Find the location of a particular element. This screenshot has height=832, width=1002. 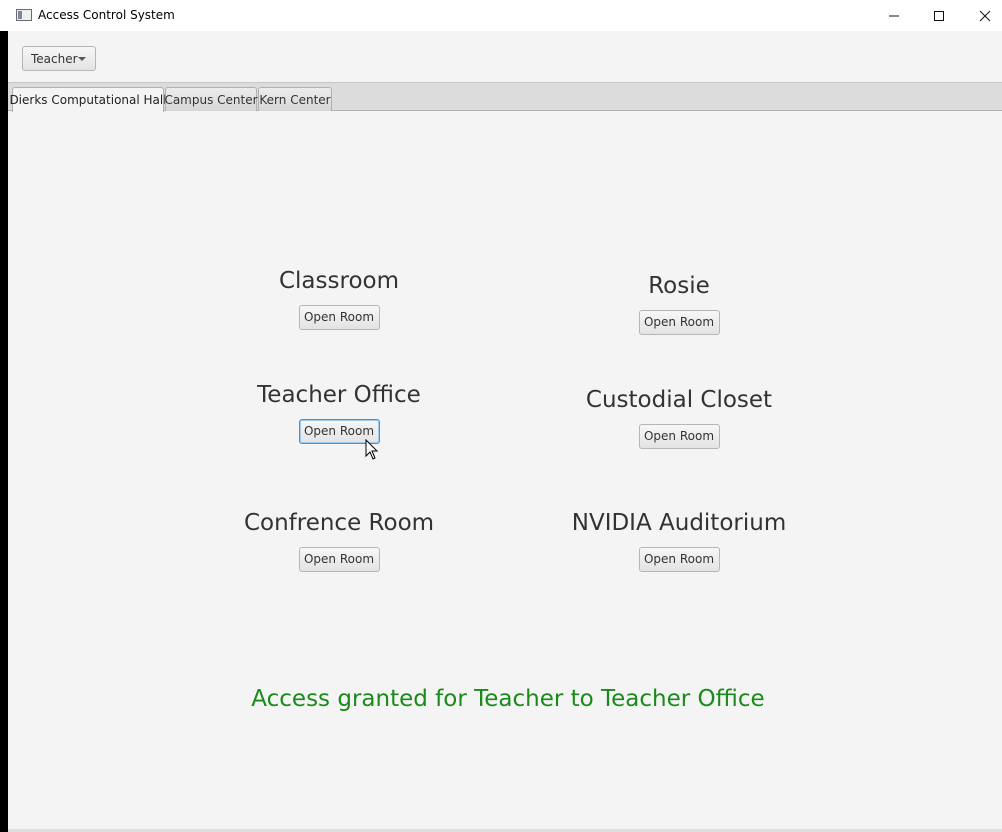

room-nvidia-auditorium: NVIDIA Auditorium Open Room is located at coordinates (679, 540).